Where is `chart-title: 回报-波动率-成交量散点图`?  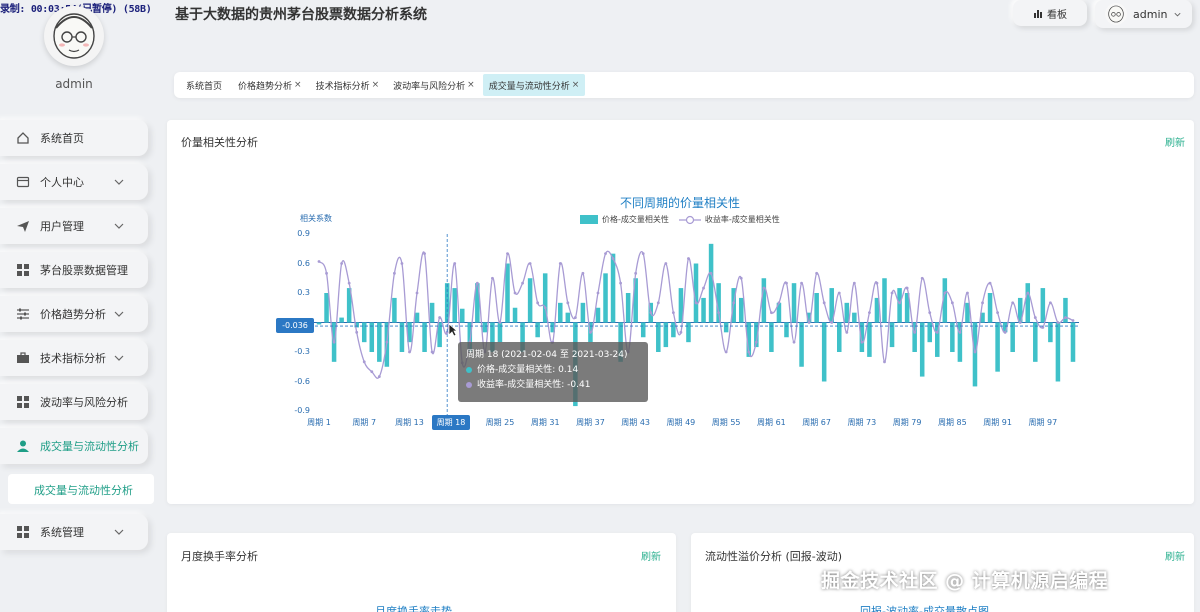 chart-title: 回报-波动率-成交量散点图 is located at coordinates (924, 608).